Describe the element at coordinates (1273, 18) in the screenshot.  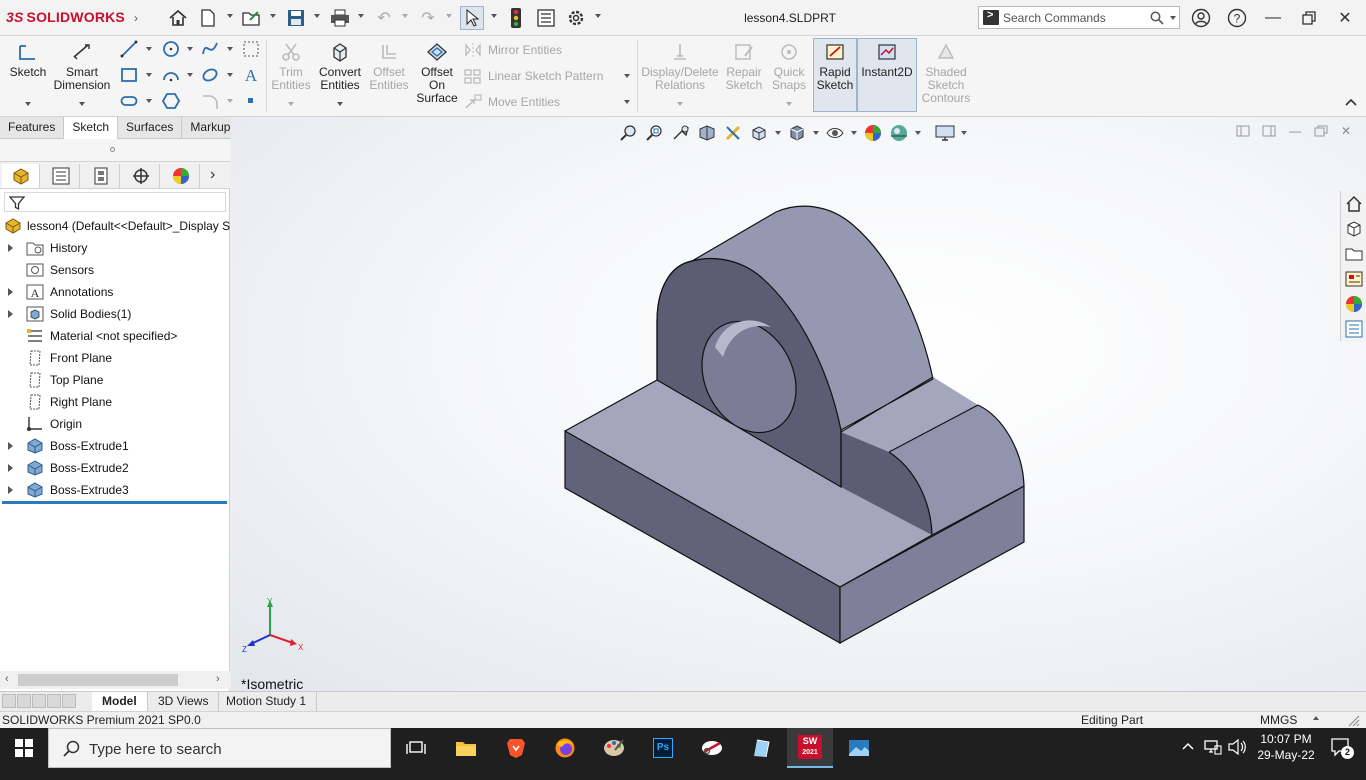
I see `minimize-window-icon: —` at that location.